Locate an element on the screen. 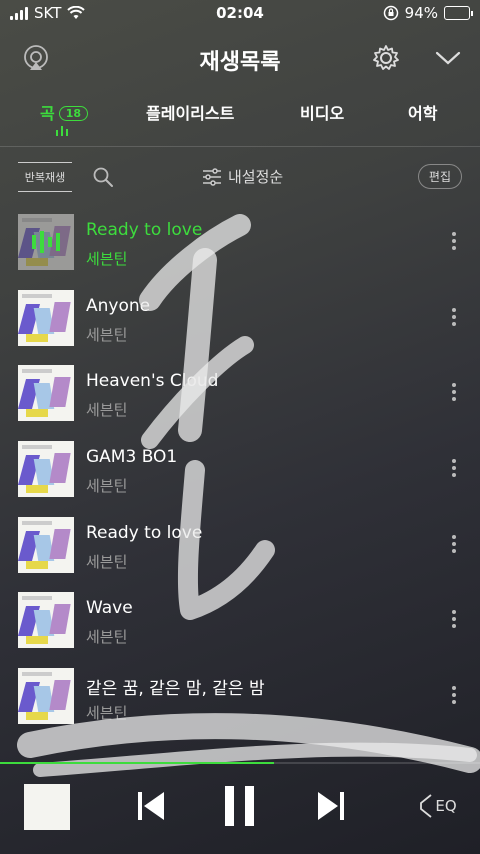 The height and width of the screenshot is (854, 480). playback-progress-fill is located at coordinates (137, 763).